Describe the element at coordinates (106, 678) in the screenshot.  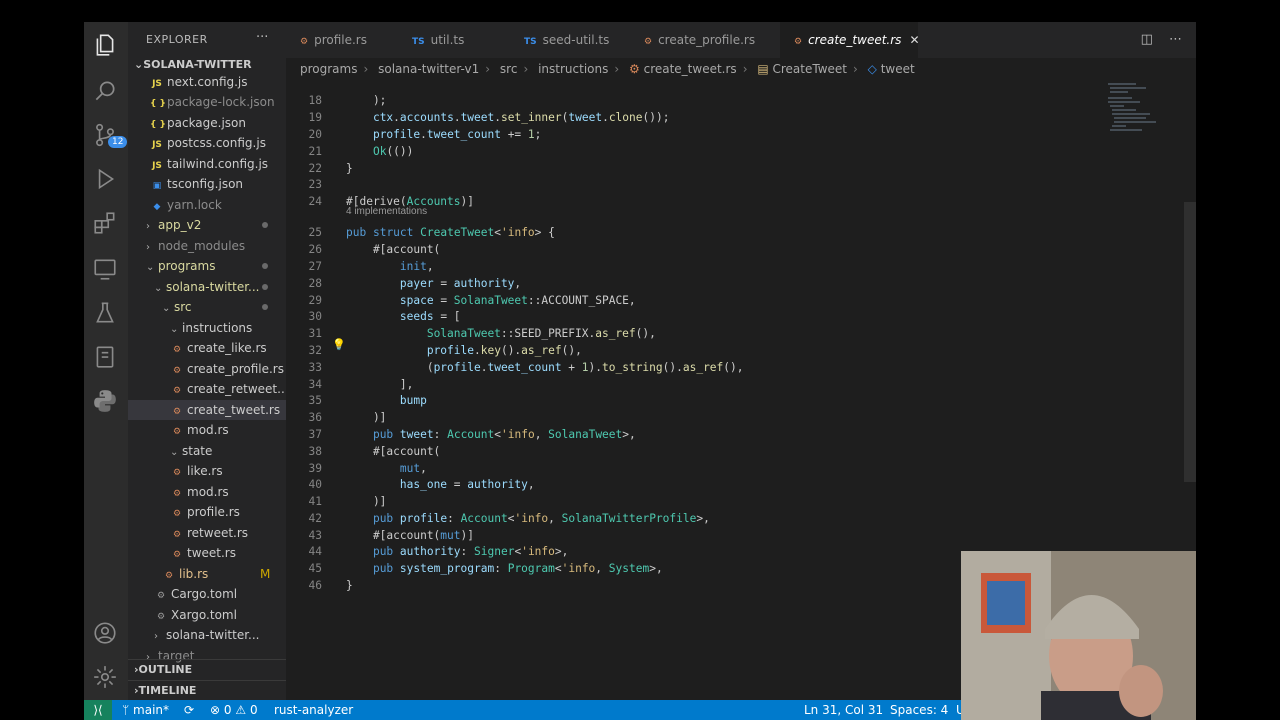
I see `settings-gear-icon` at that location.